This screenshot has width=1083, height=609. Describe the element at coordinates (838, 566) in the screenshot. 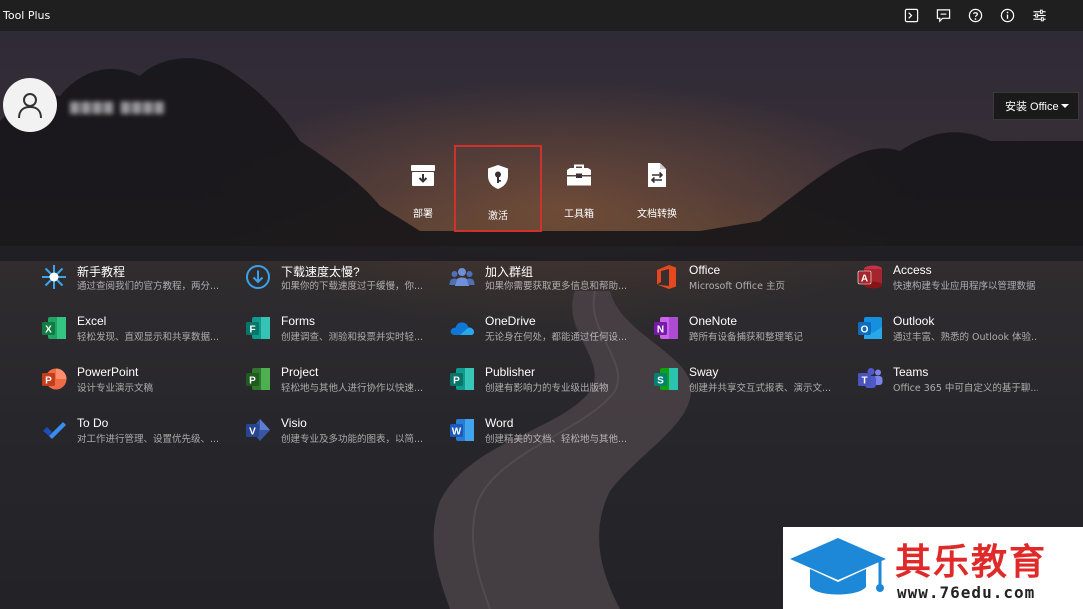

I see `graduation-cap-icon` at that location.